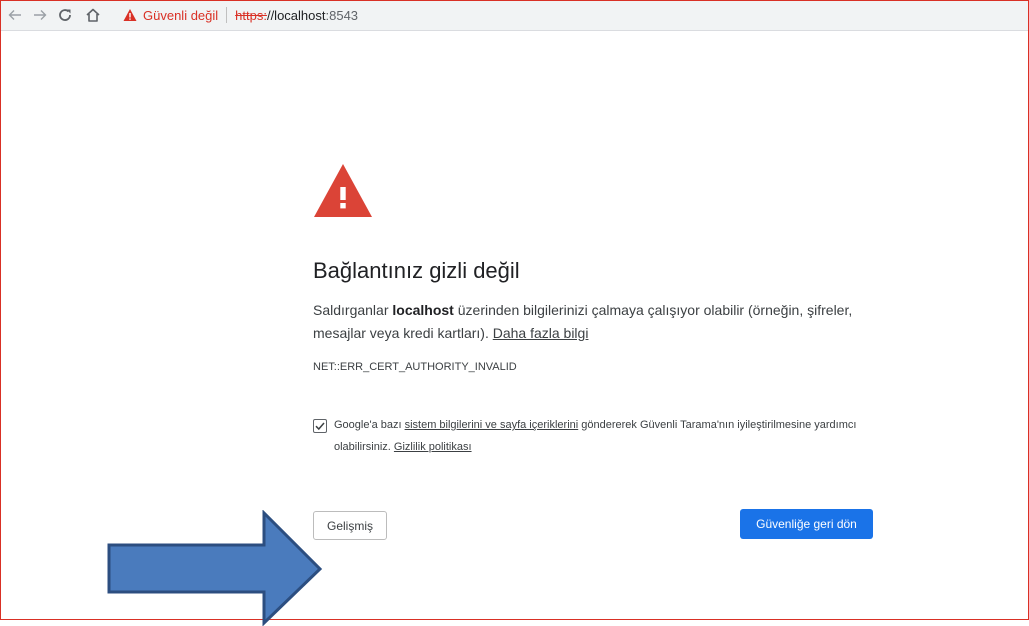  Describe the element at coordinates (492, 425) in the screenshot. I see `system-info-link: sistem bilgilerini ve sayfa içeriklerini` at that location.